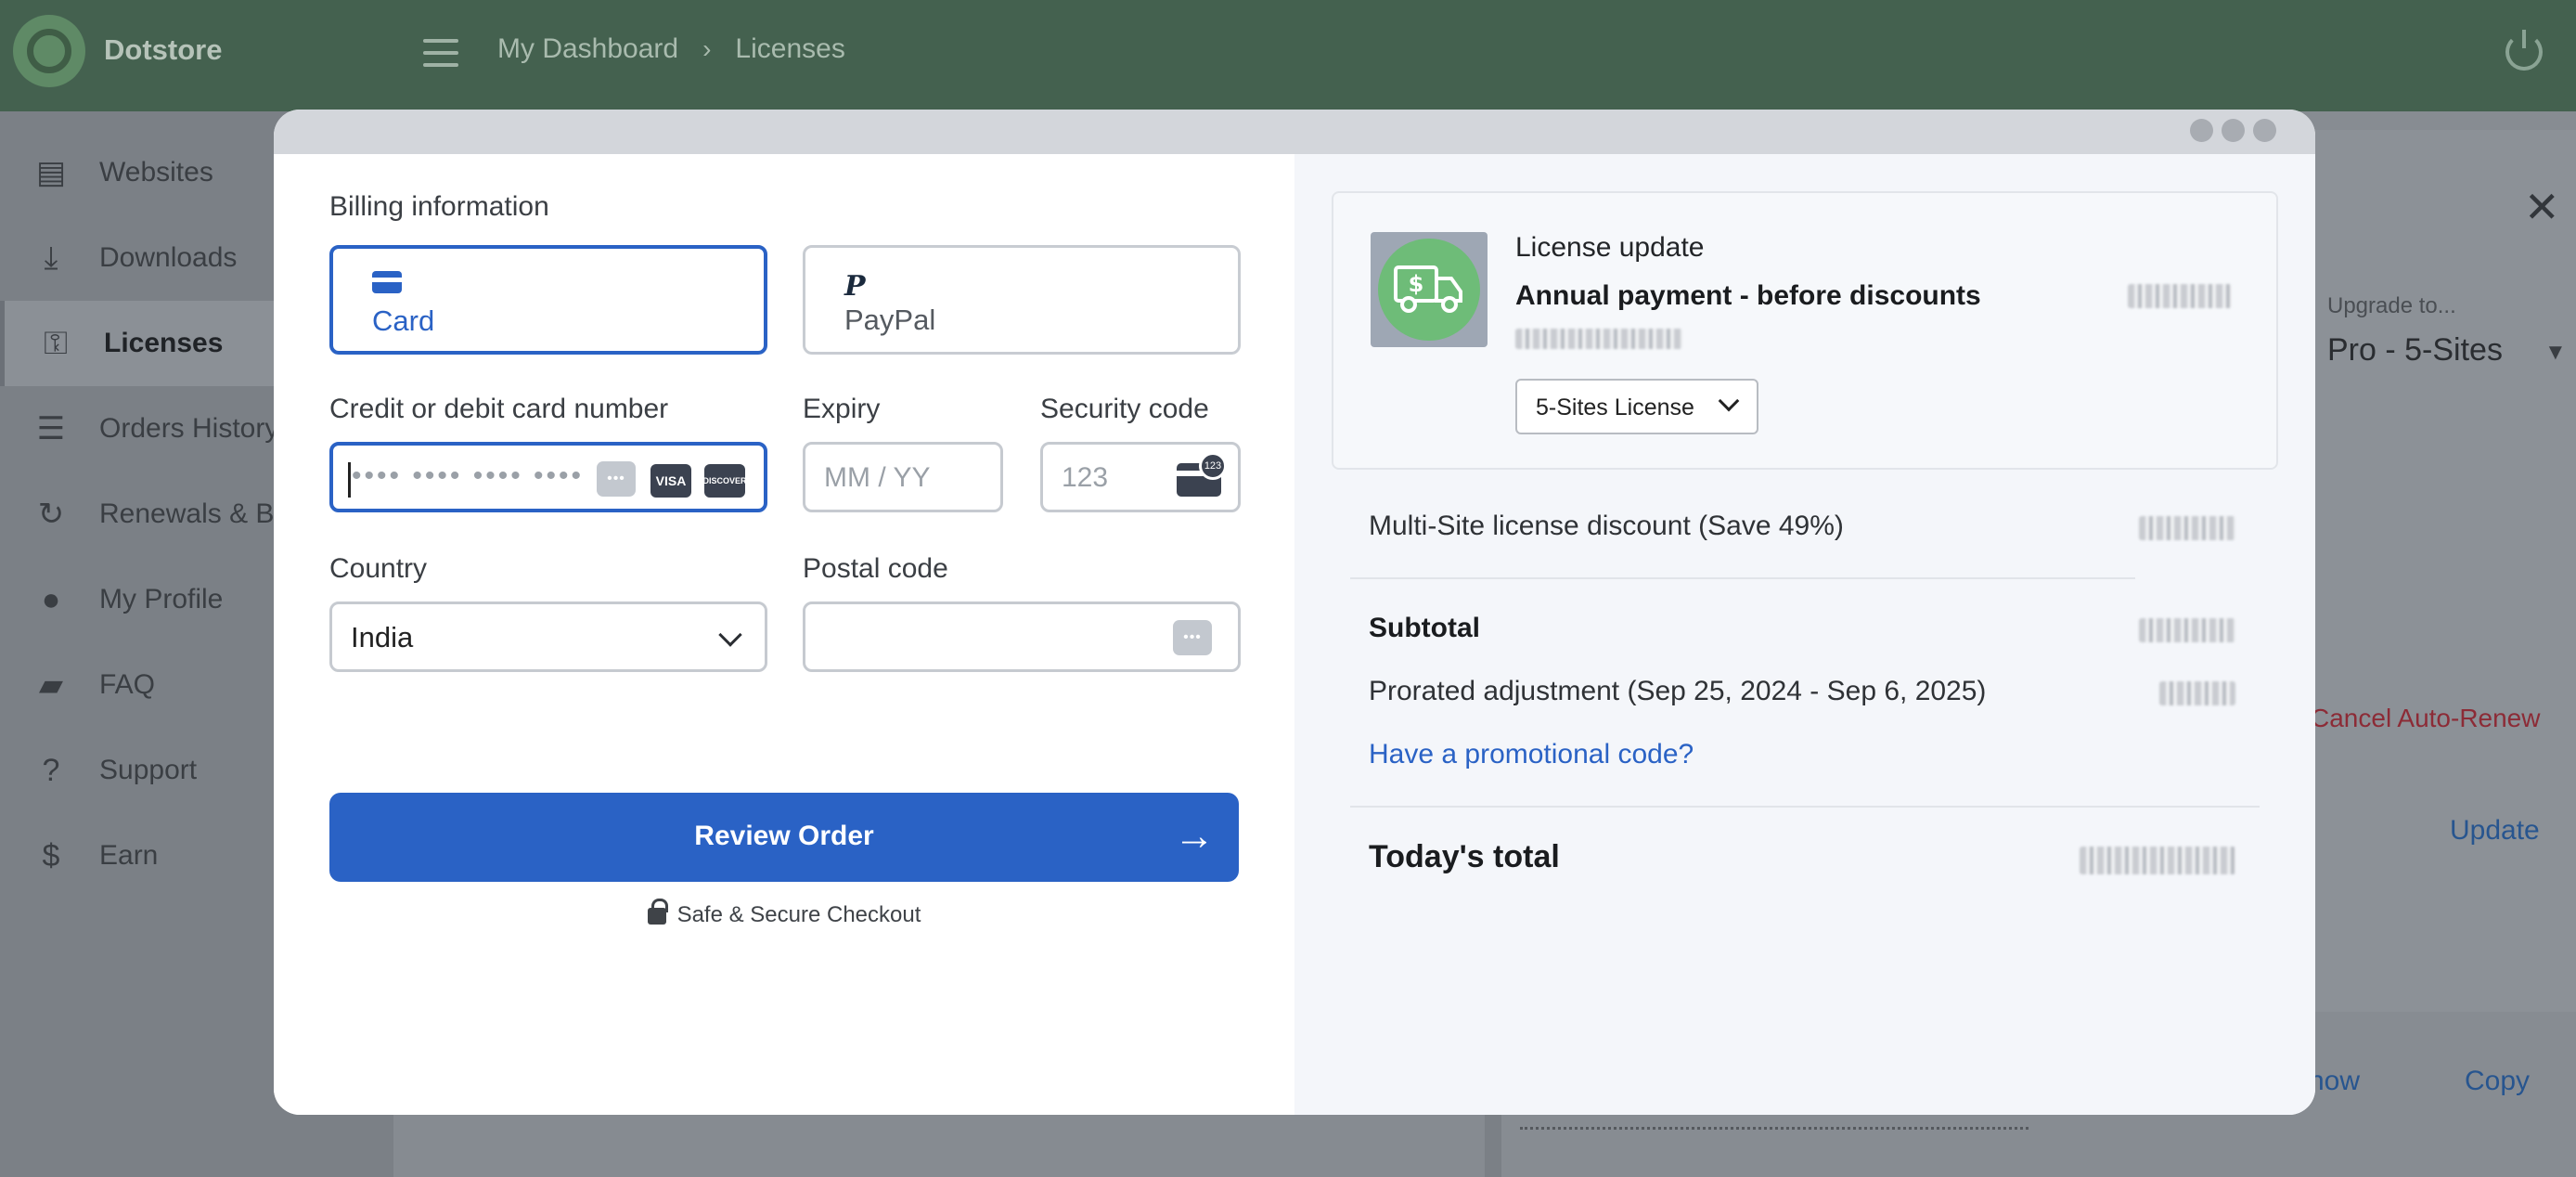 Image resolution: width=2576 pixels, height=1177 pixels. I want to click on subtotal-label: Subtotal, so click(1425, 628).